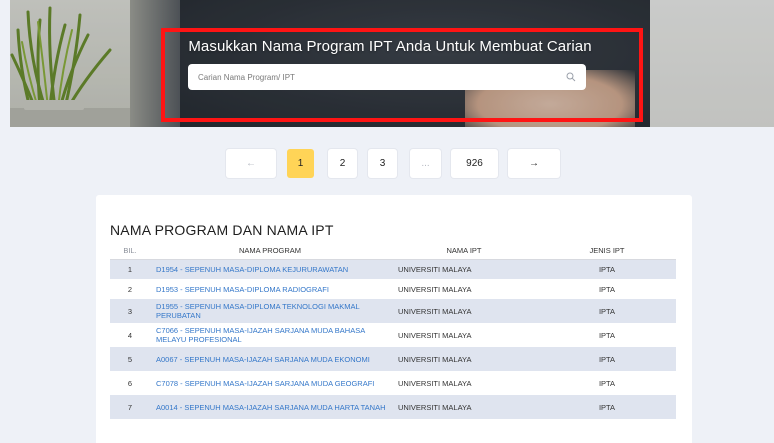  I want to click on table-header-row: BIL. NAMA PROGRAM NAMA IPT JENIS IPT, so click(393, 251).